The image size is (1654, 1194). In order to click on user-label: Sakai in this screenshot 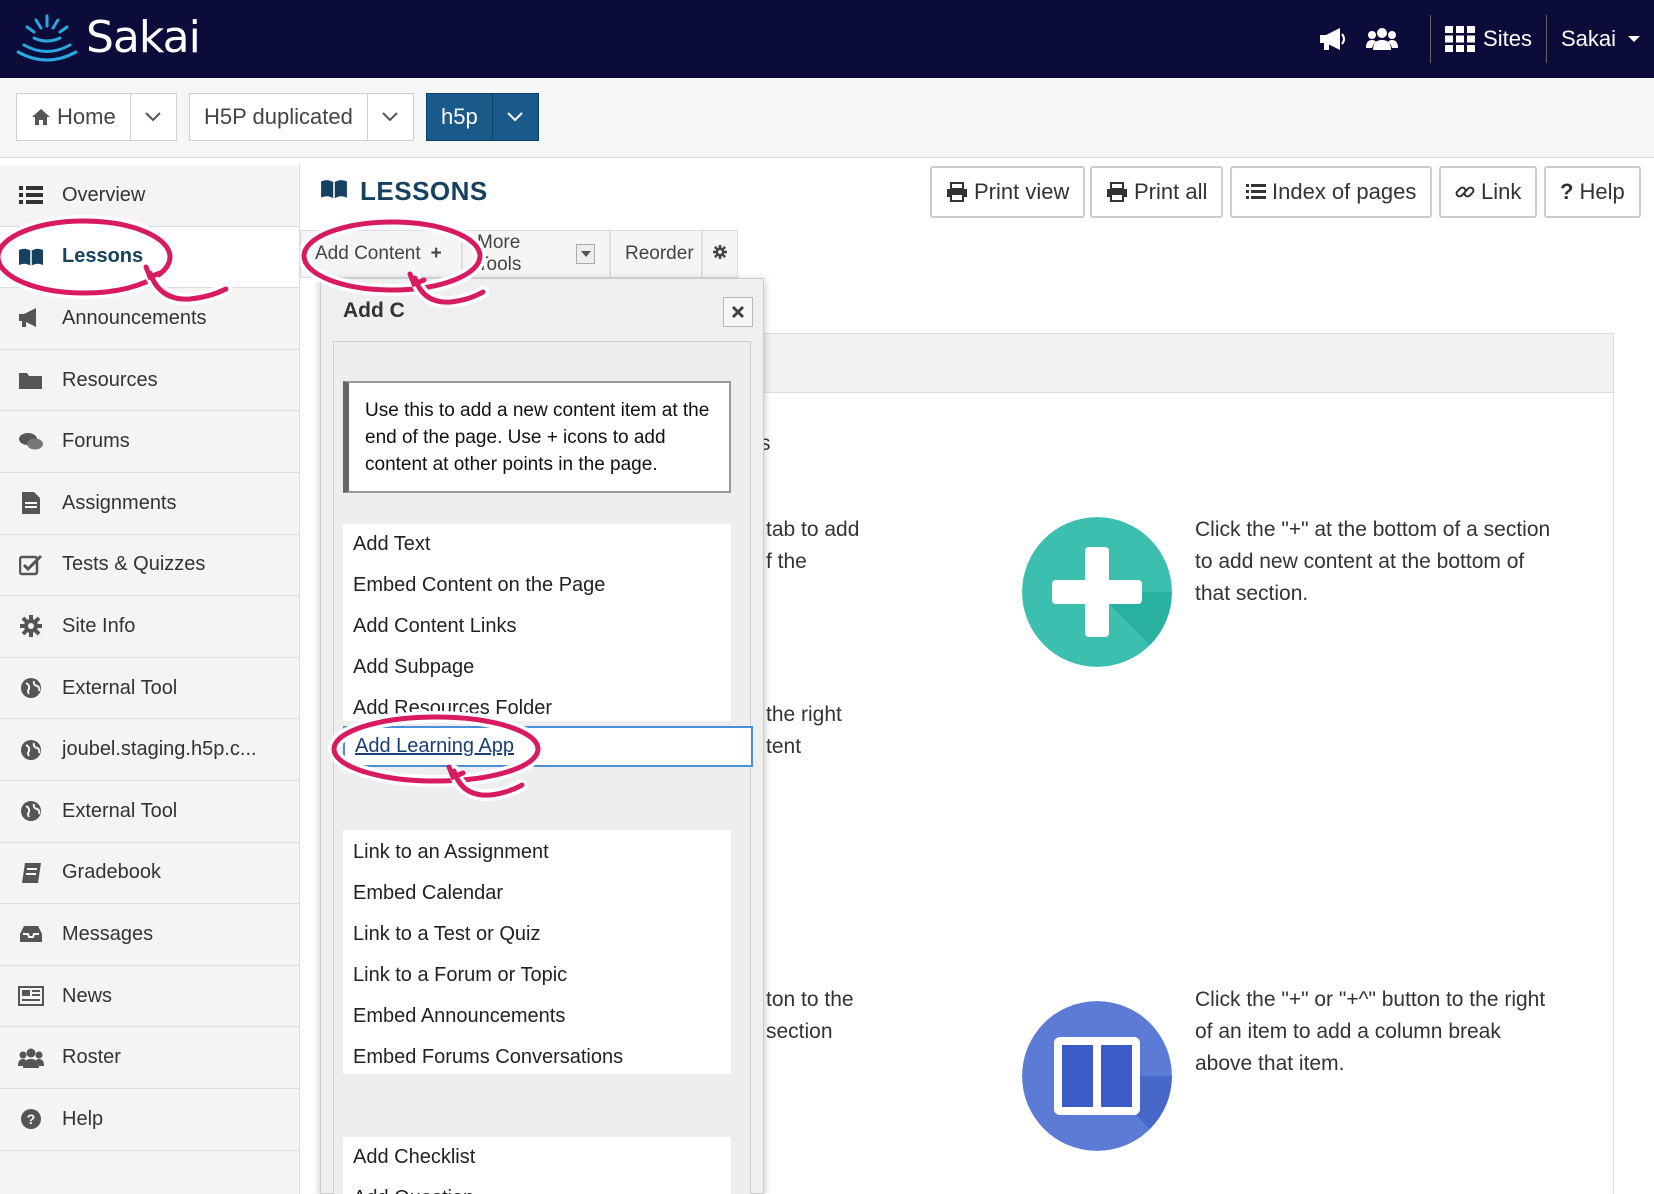, I will do `click(1588, 38)`.